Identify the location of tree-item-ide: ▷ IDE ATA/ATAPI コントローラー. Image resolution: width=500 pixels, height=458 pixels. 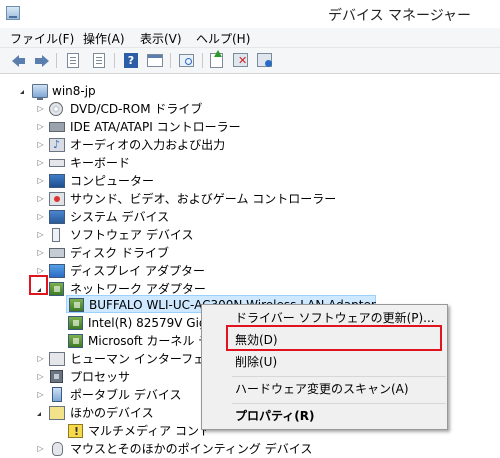
(186, 127).